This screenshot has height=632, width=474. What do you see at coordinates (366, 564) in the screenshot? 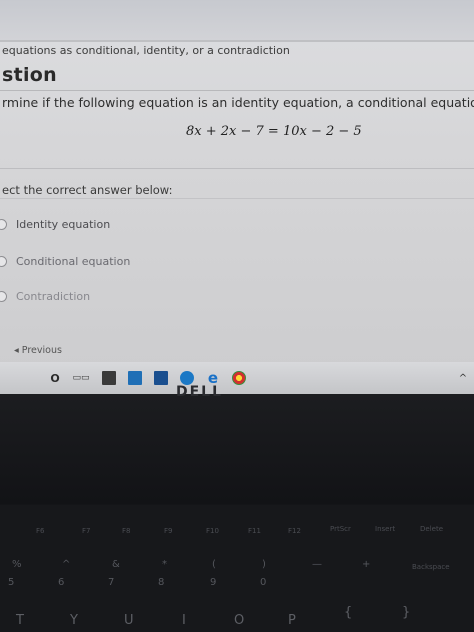
I see `key-symbol: +` at bounding box center [366, 564].